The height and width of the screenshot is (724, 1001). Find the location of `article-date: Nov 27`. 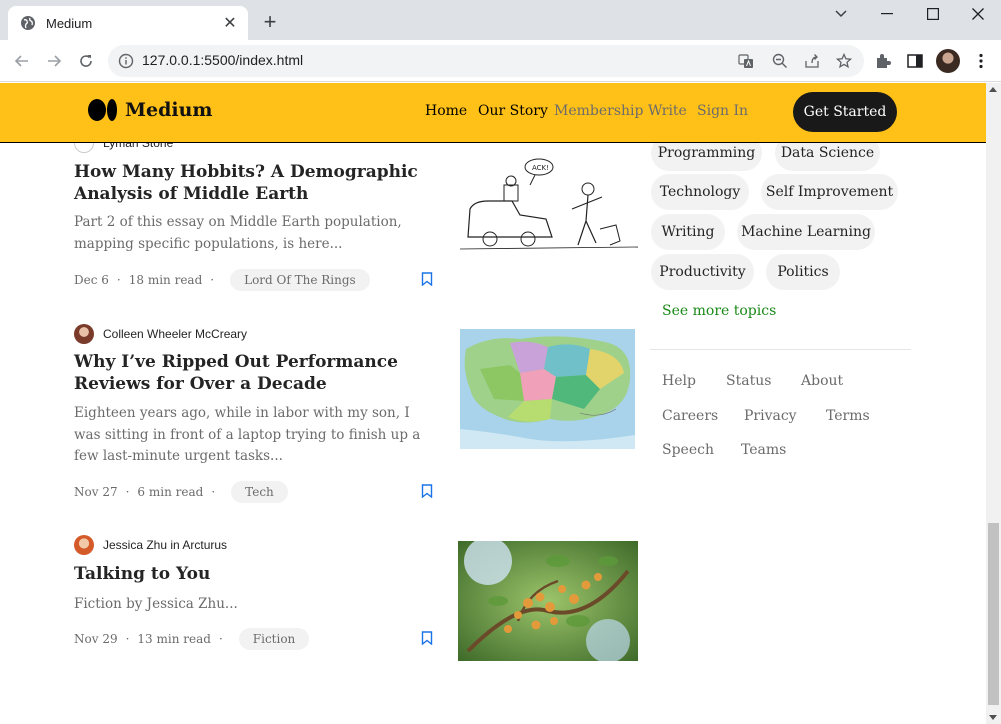

article-date: Nov 27 is located at coordinates (96, 492).